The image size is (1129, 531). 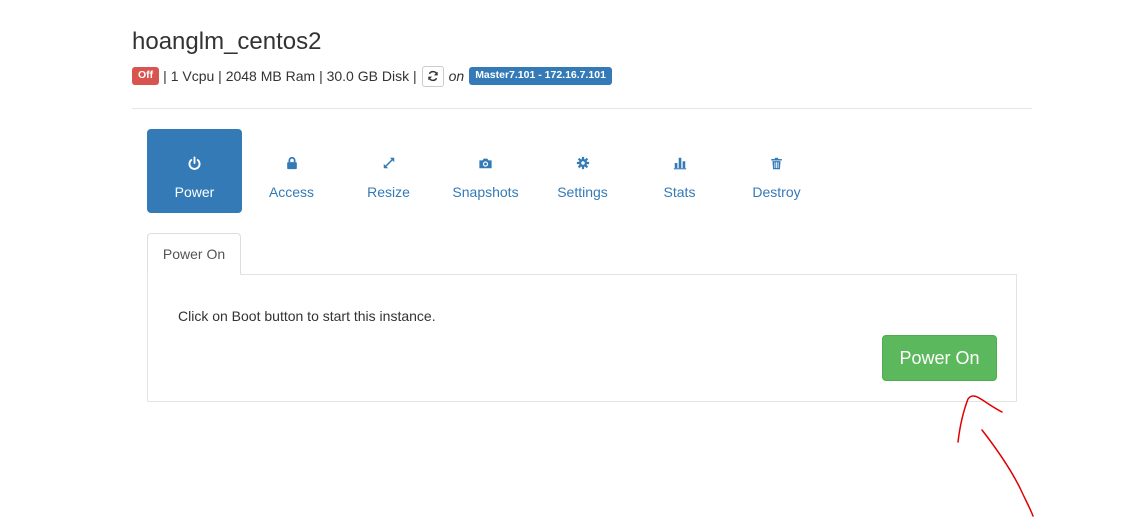 I want to click on tab-power: Power, so click(x=194, y=171).